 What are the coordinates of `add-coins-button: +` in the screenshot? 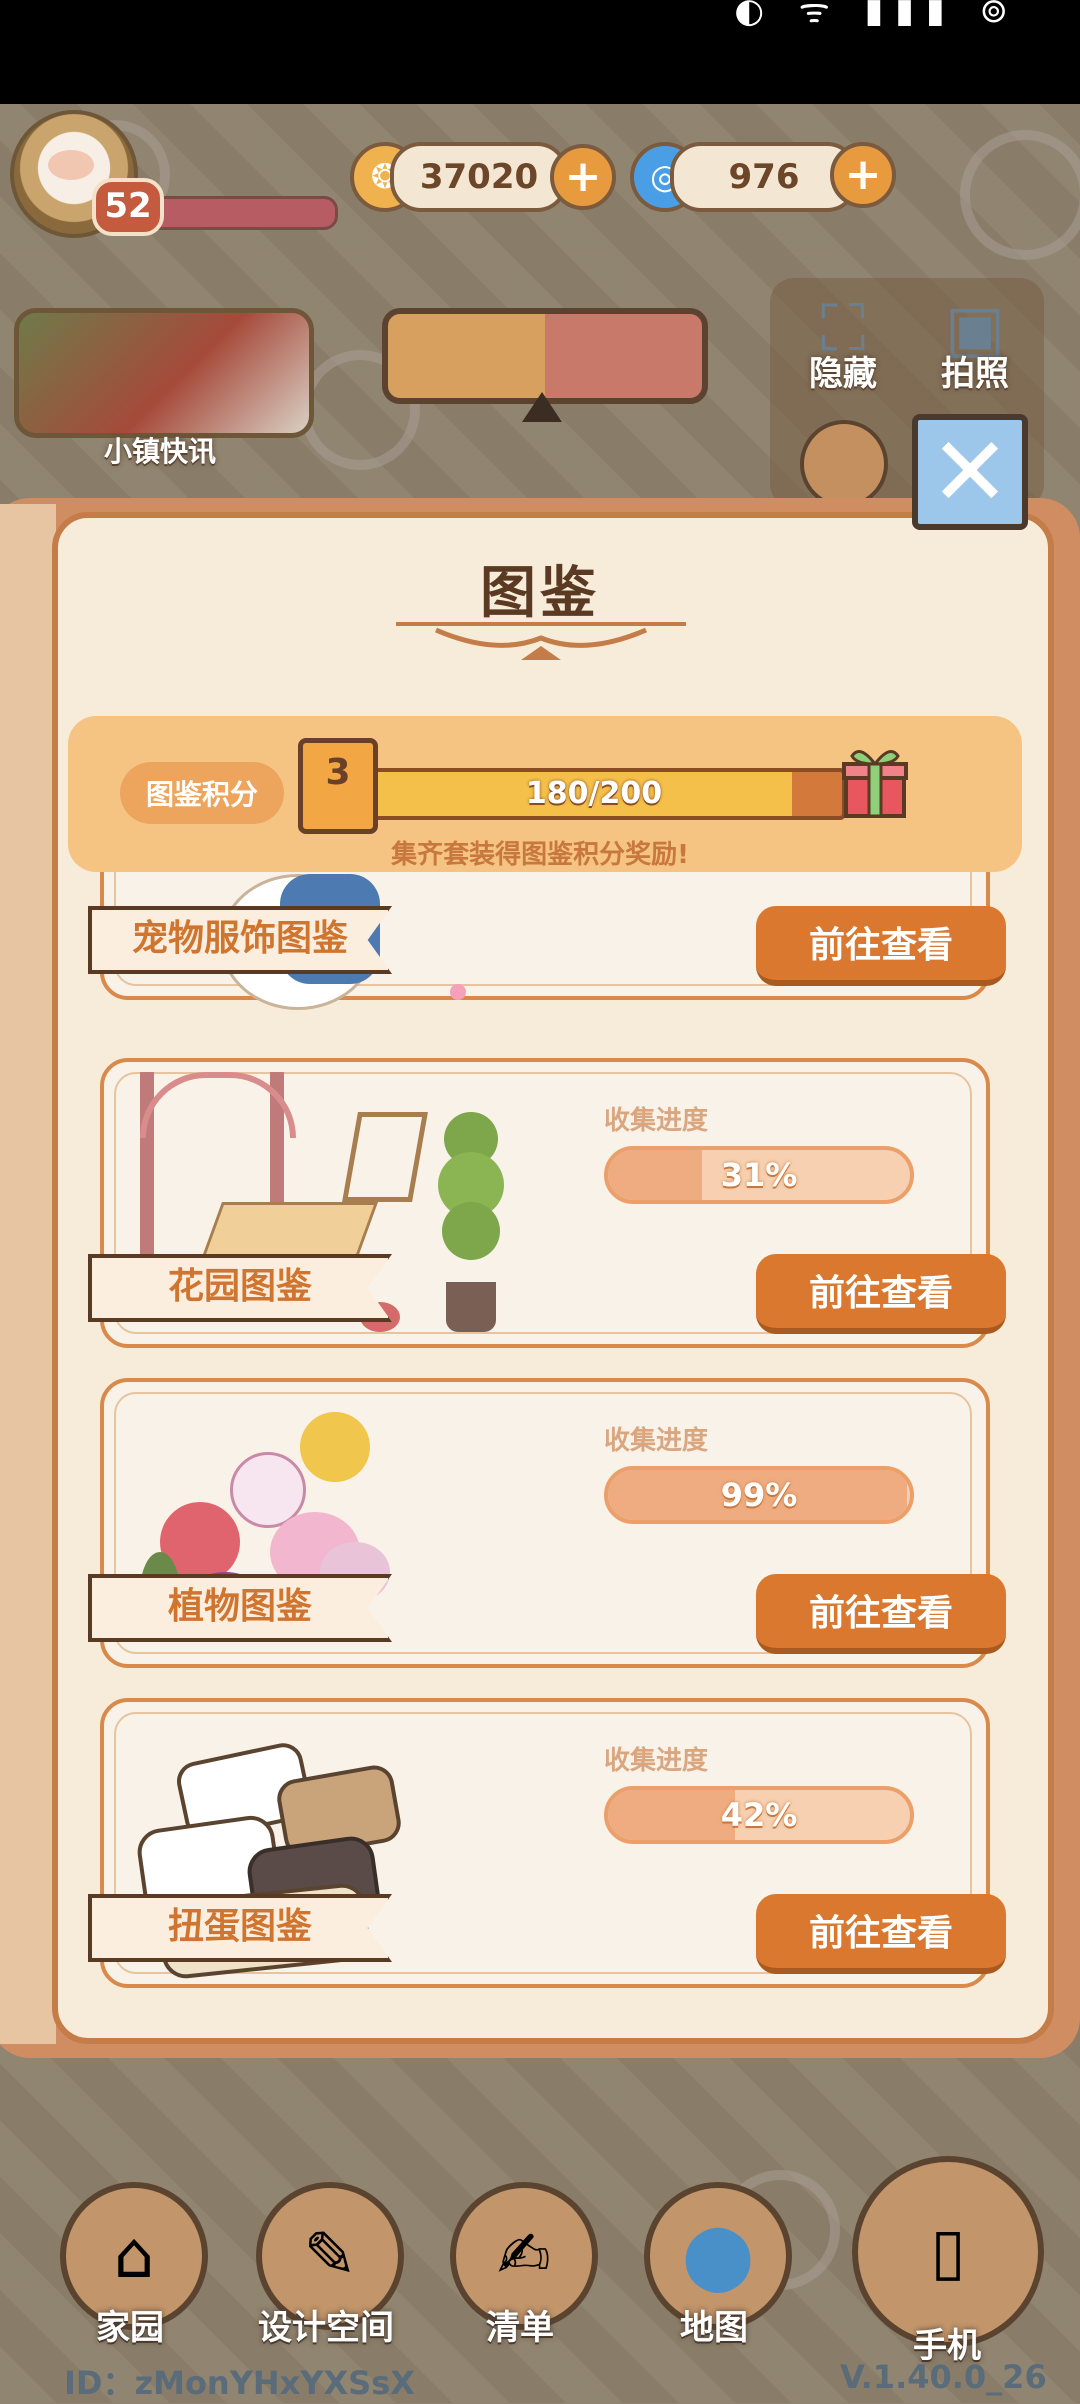 It's located at (583, 177).